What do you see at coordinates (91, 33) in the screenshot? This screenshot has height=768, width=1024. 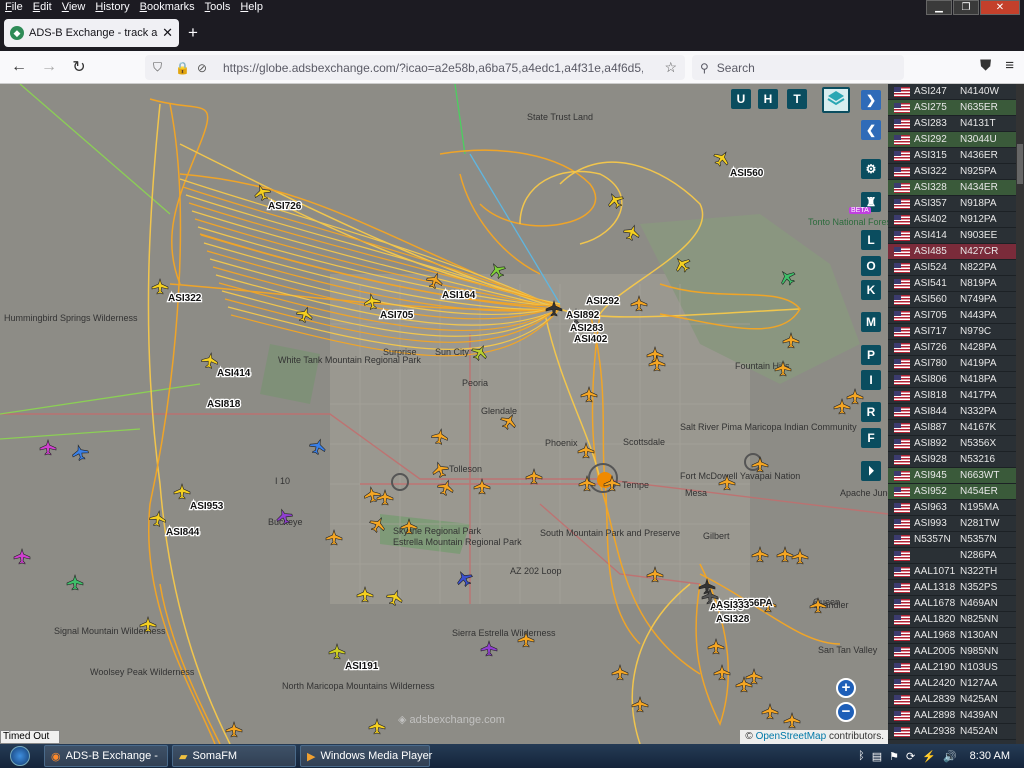 I see `tab-adsb: ◆ ADS-B Exchange - track aircraft ✕` at bounding box center [91, 33].